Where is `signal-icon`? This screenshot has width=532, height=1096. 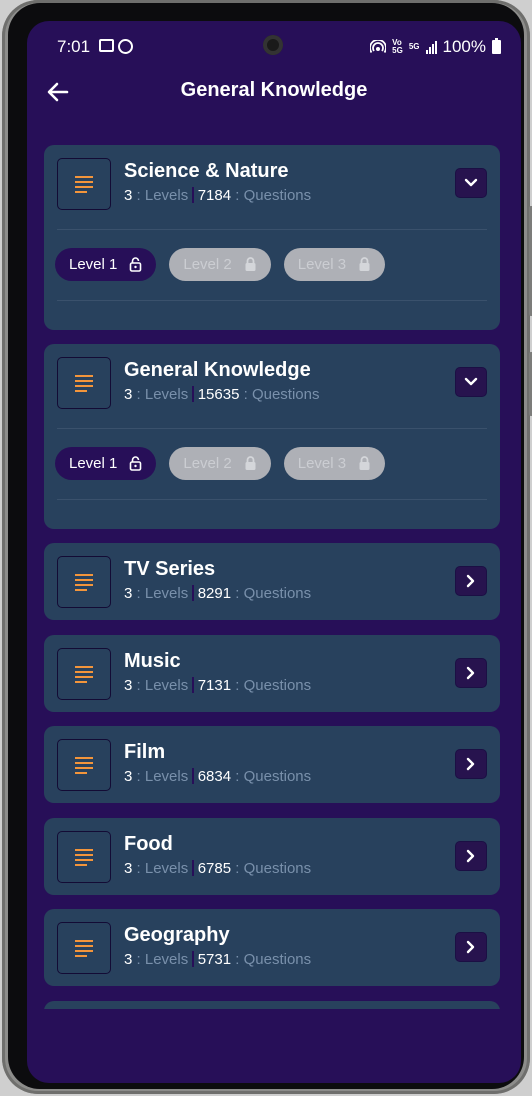
signal-icon is located at coordinates (431, 47).